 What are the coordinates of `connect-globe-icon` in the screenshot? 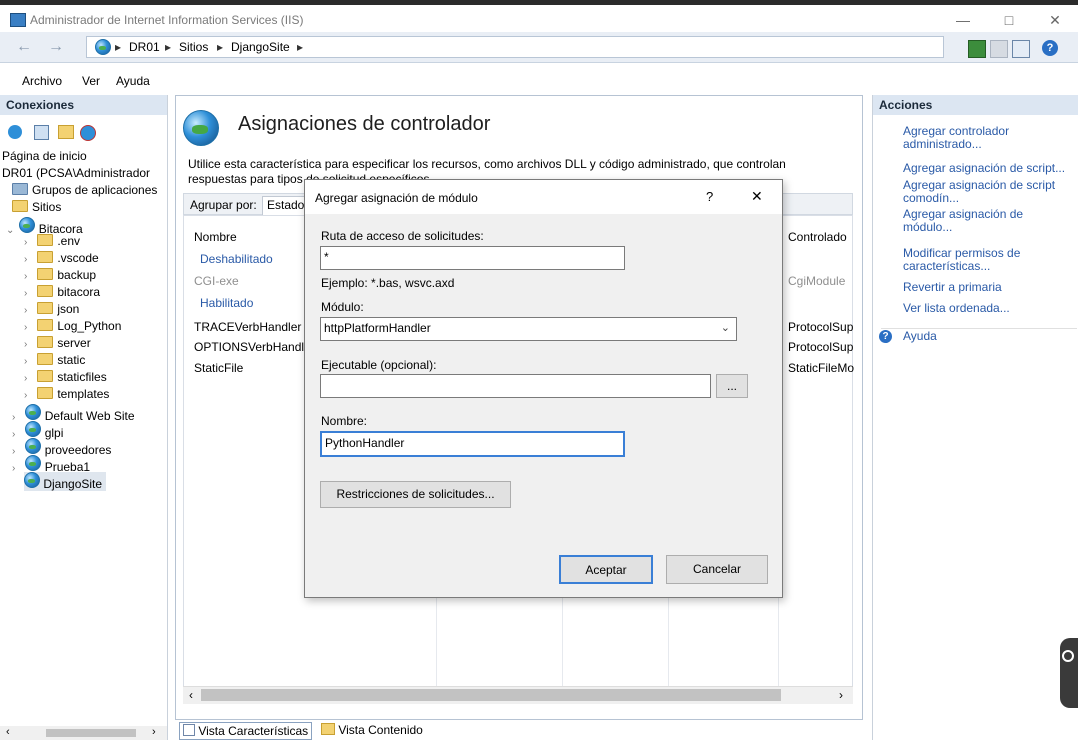 It's located at (15, 132).